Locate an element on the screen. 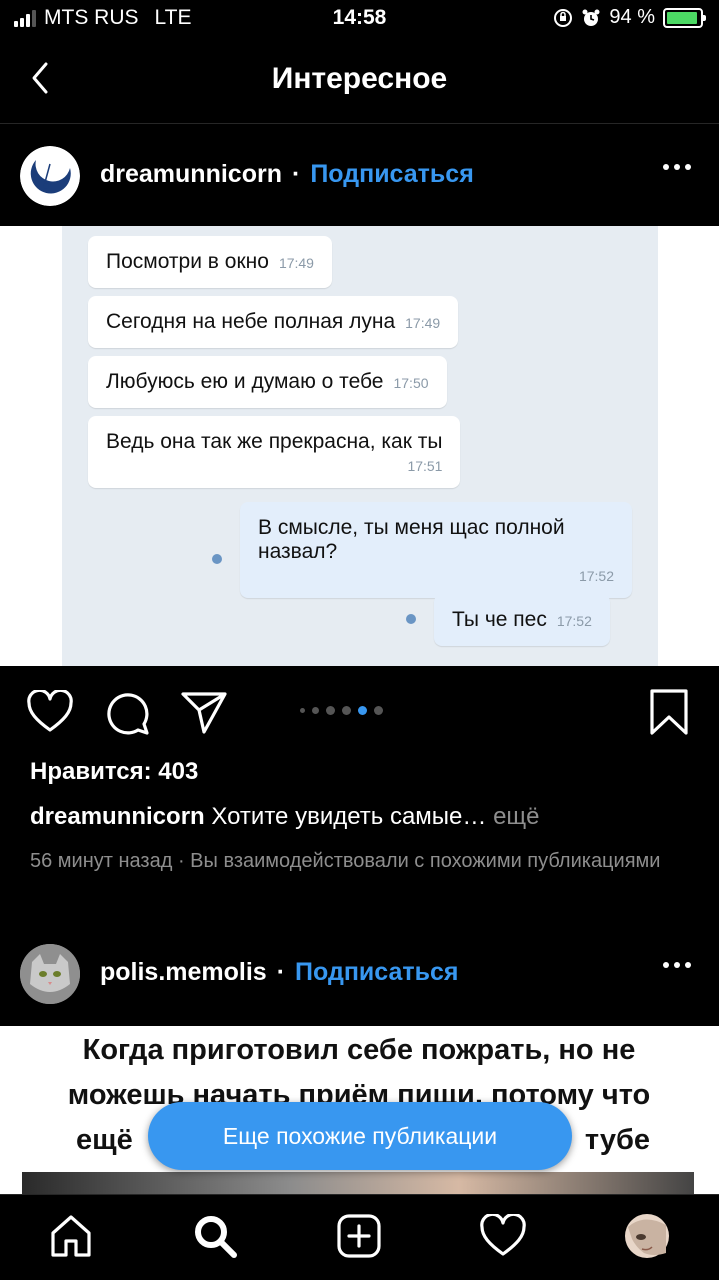 The width and height of the screenshot is (719, 1280). message-text: В смысле, ты меня щас полной назвал? is located at coordinates (411, 539).